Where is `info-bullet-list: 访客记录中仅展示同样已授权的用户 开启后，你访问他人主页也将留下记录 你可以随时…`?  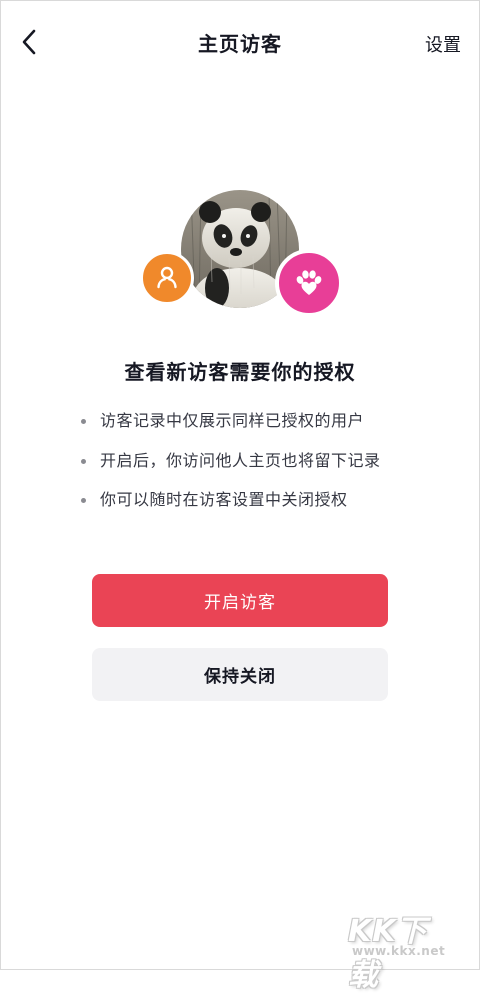 info-bullet-list: 访客记录中仅展示同样已授权的用户 开启后，你访问他人主页也将留下记录 你可以随时… is located at coordinates (260, 468).